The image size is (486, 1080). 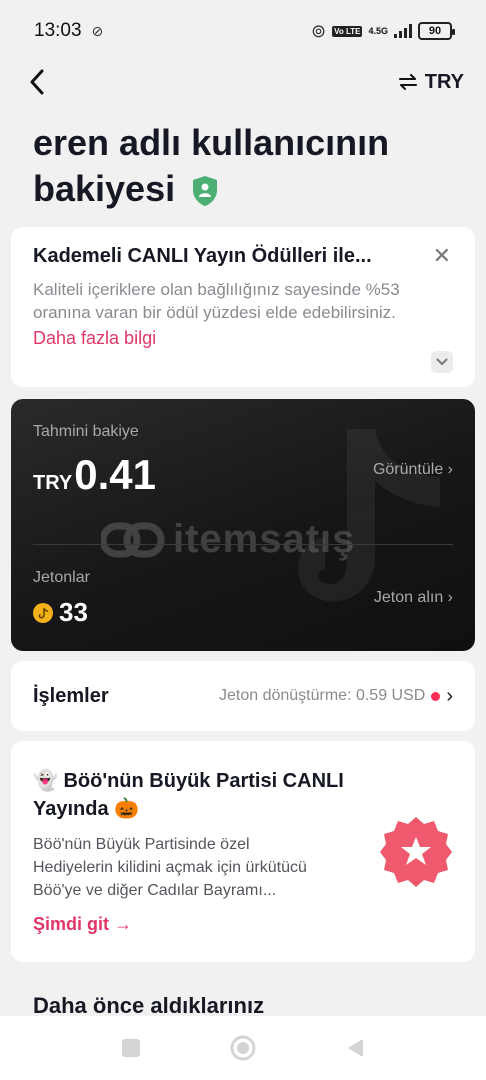 I want to click on back-arrow-icon, so click(x=37, y=82).